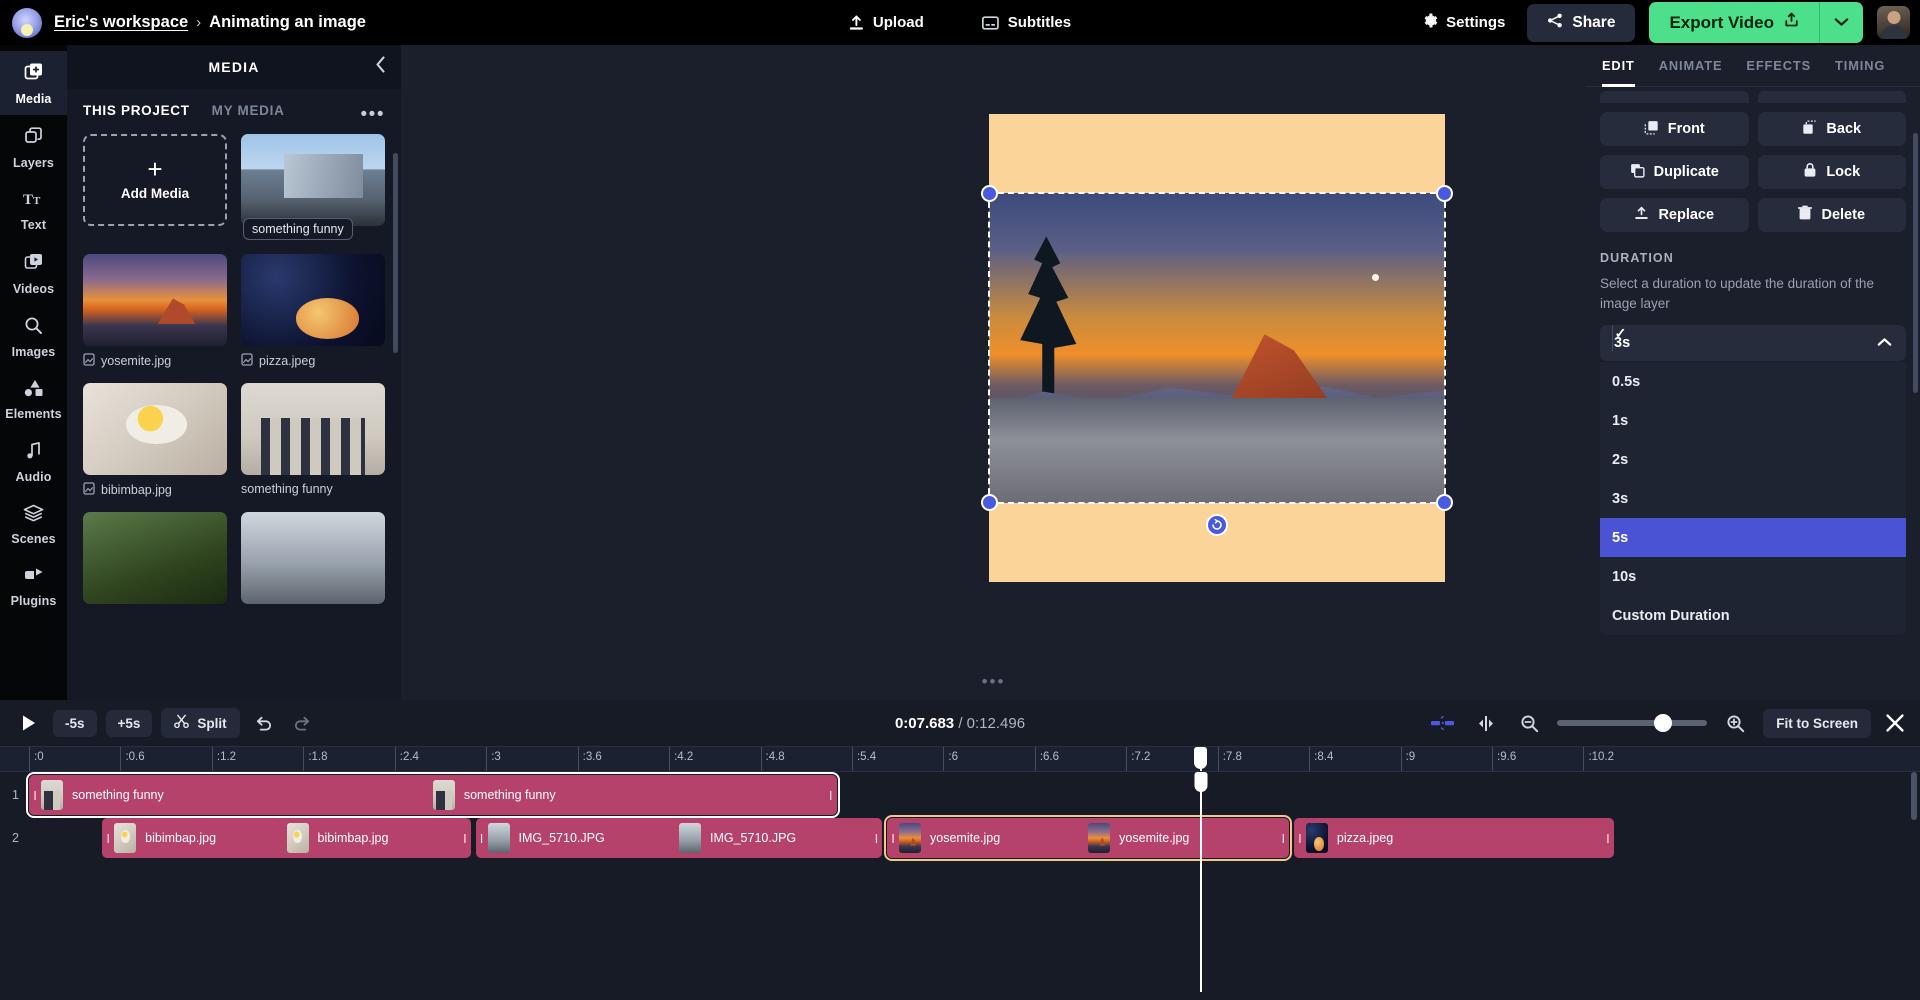 The width and height of the screenshot is (1920, 1000). What do you see at coordinates (1486, 723) in the screenshot?
I see `snap-to-playhead-button` at bounding box center [1486, 723].